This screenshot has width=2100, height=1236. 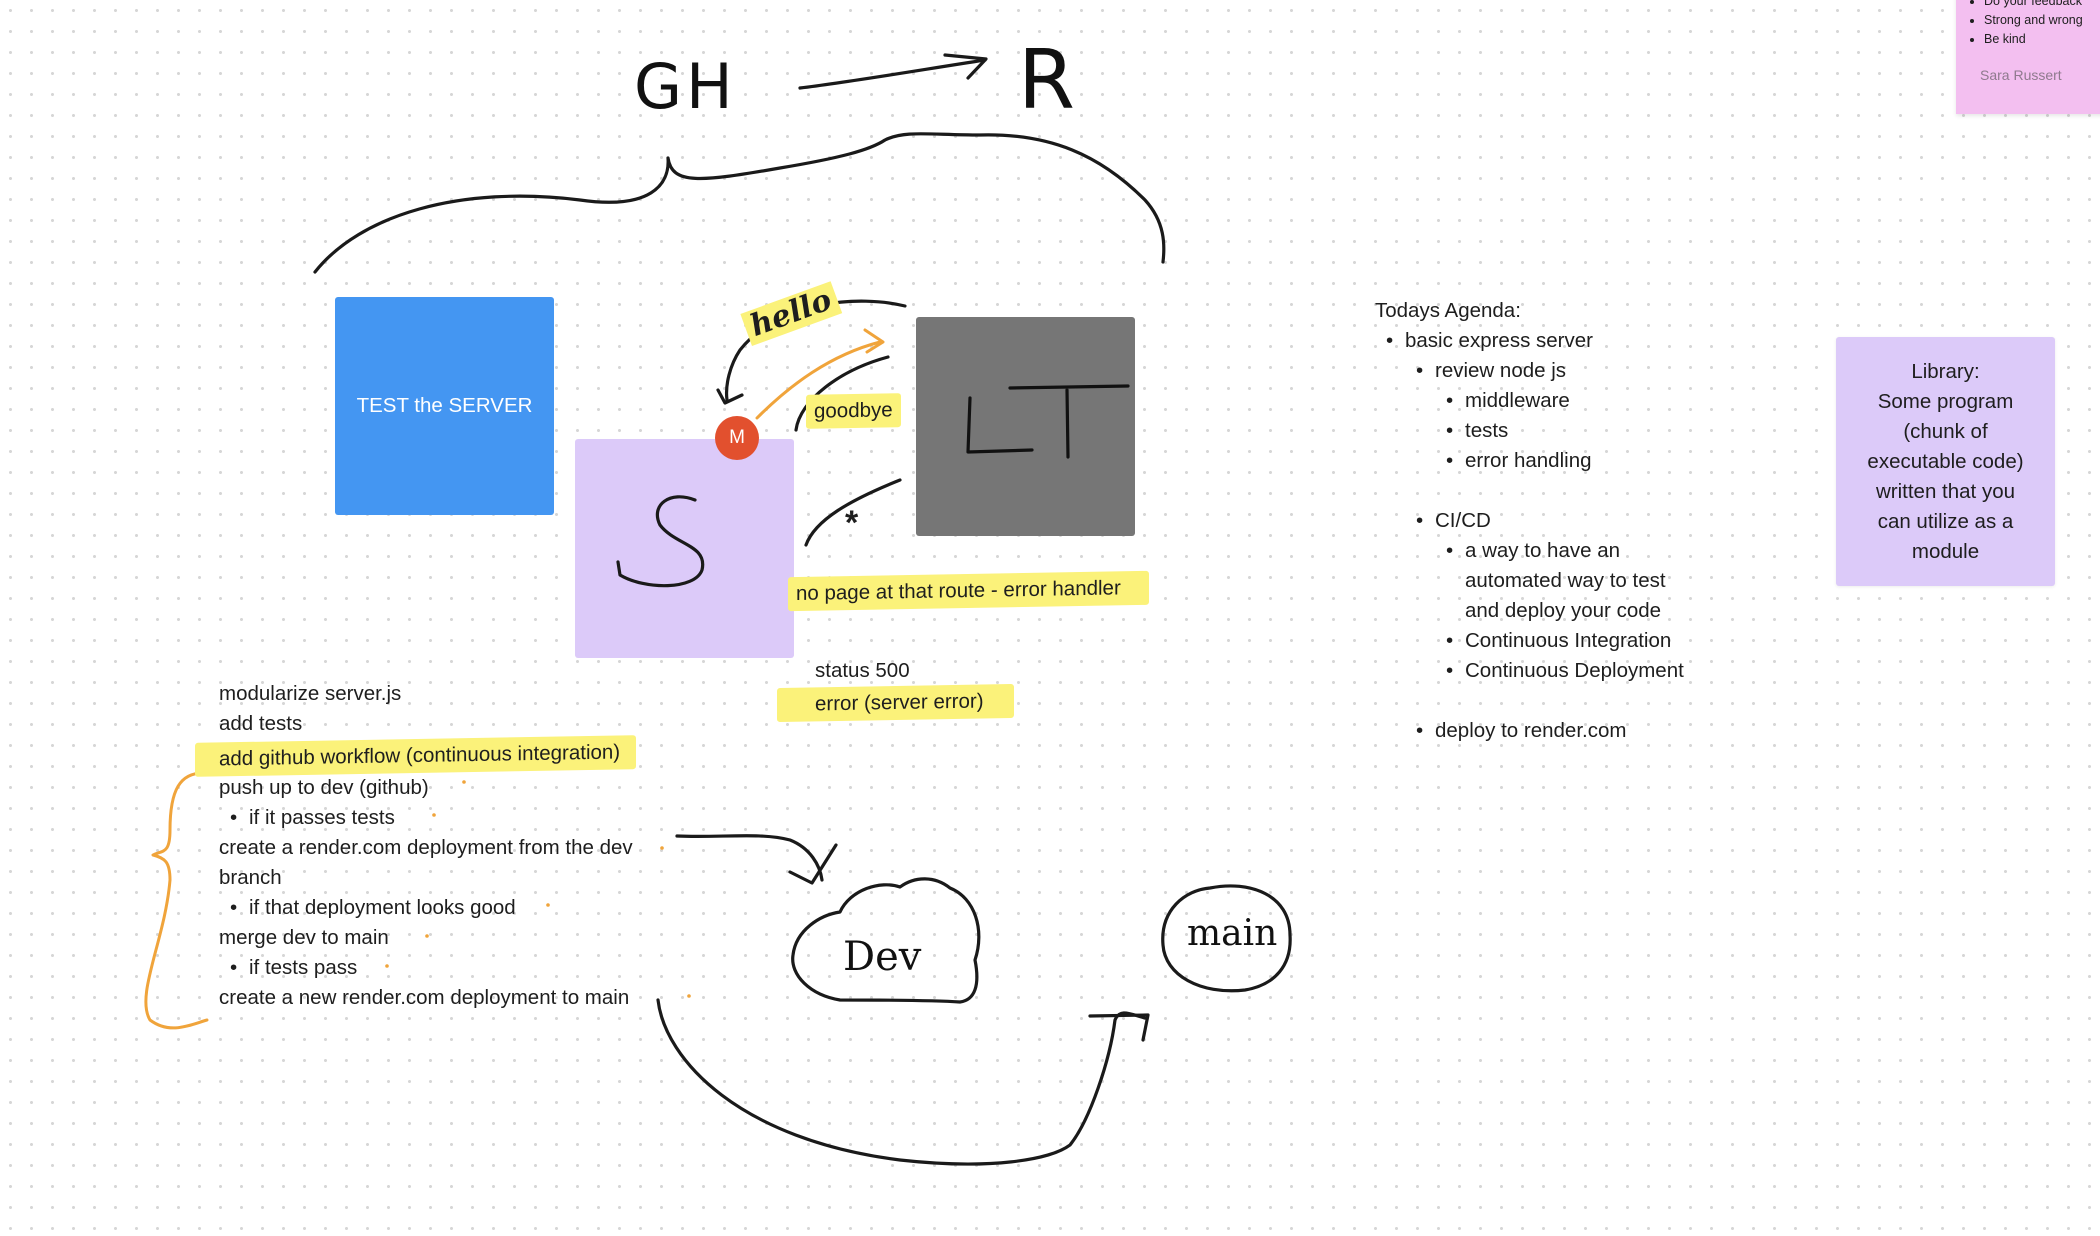 I want to click on library-line: Library:, so click(x=1945, y=371).